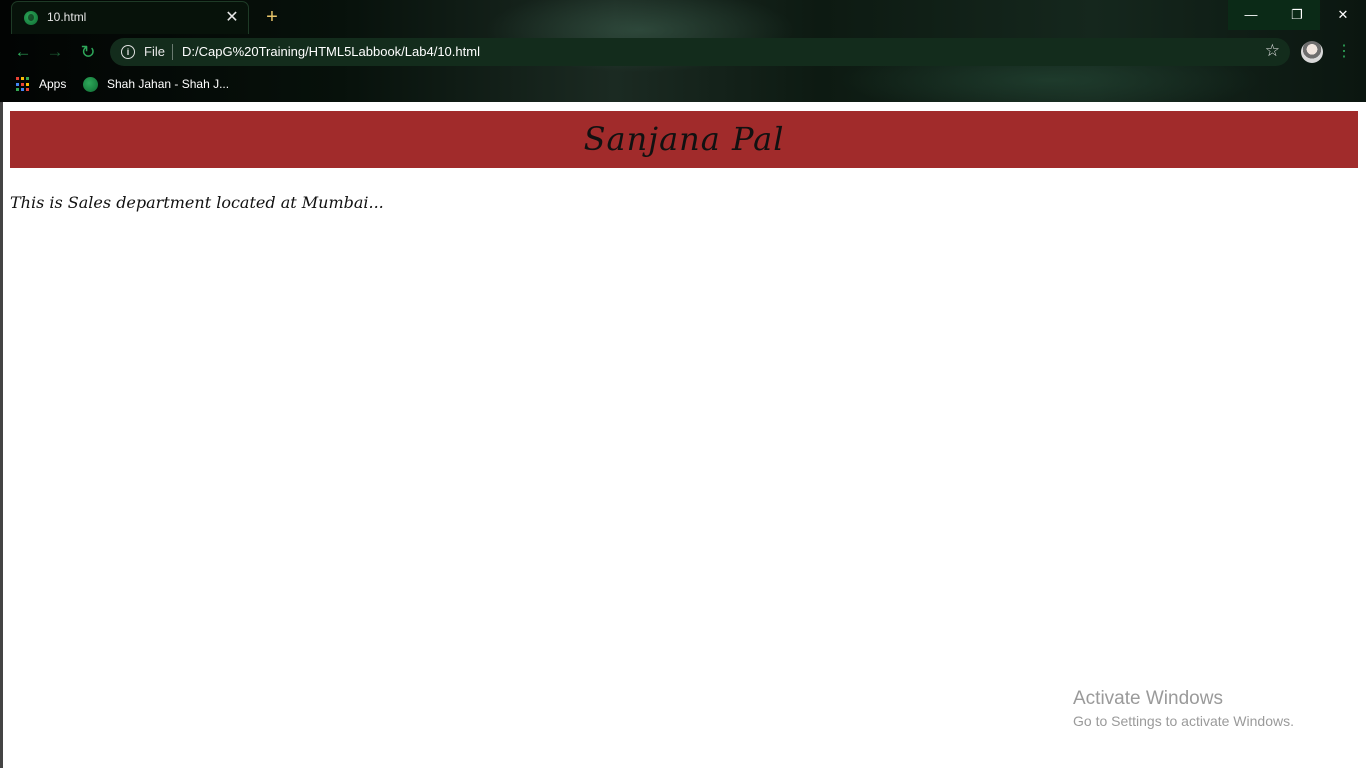 Image resolution: width=1366 pixels, height=768 pixels. I want to click on more-menu-icon: ⋮, so click(1344, 52).